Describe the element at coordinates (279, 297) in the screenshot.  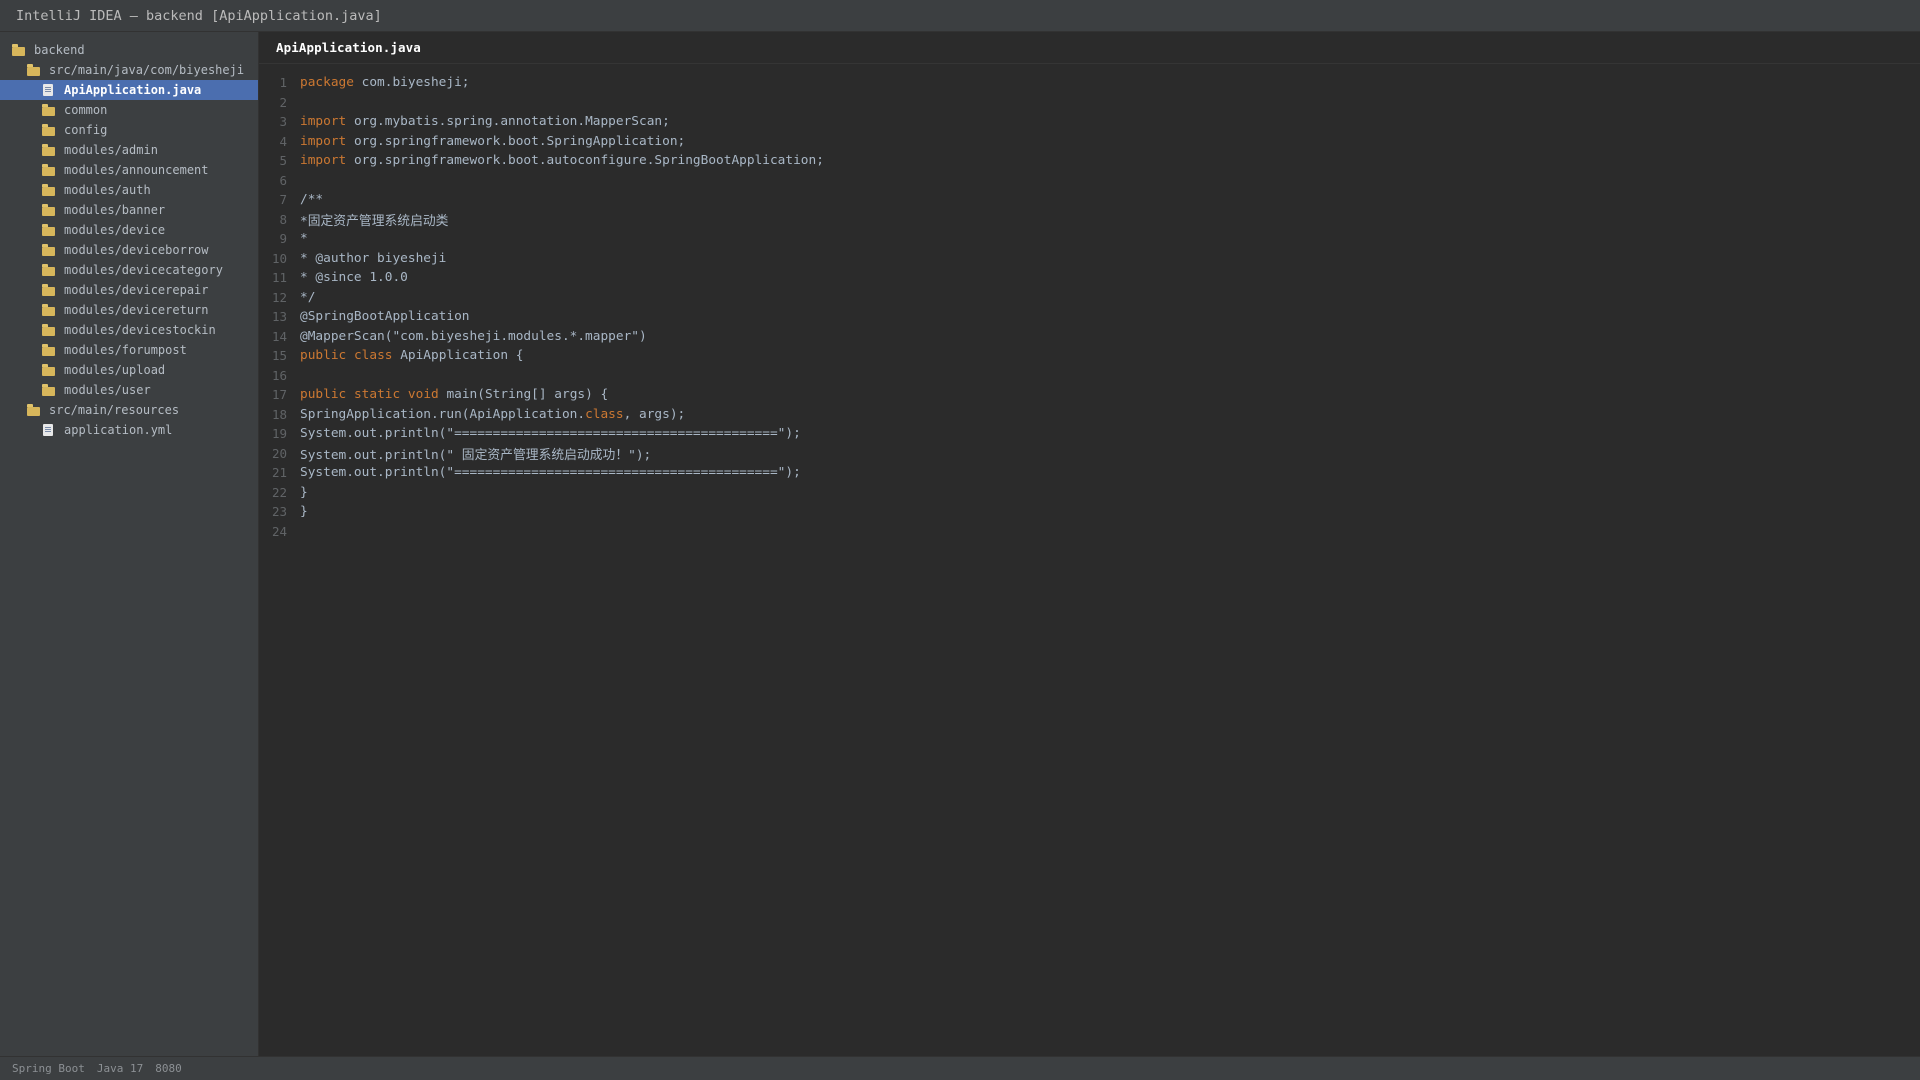
I see `line-number: 12` at that location.